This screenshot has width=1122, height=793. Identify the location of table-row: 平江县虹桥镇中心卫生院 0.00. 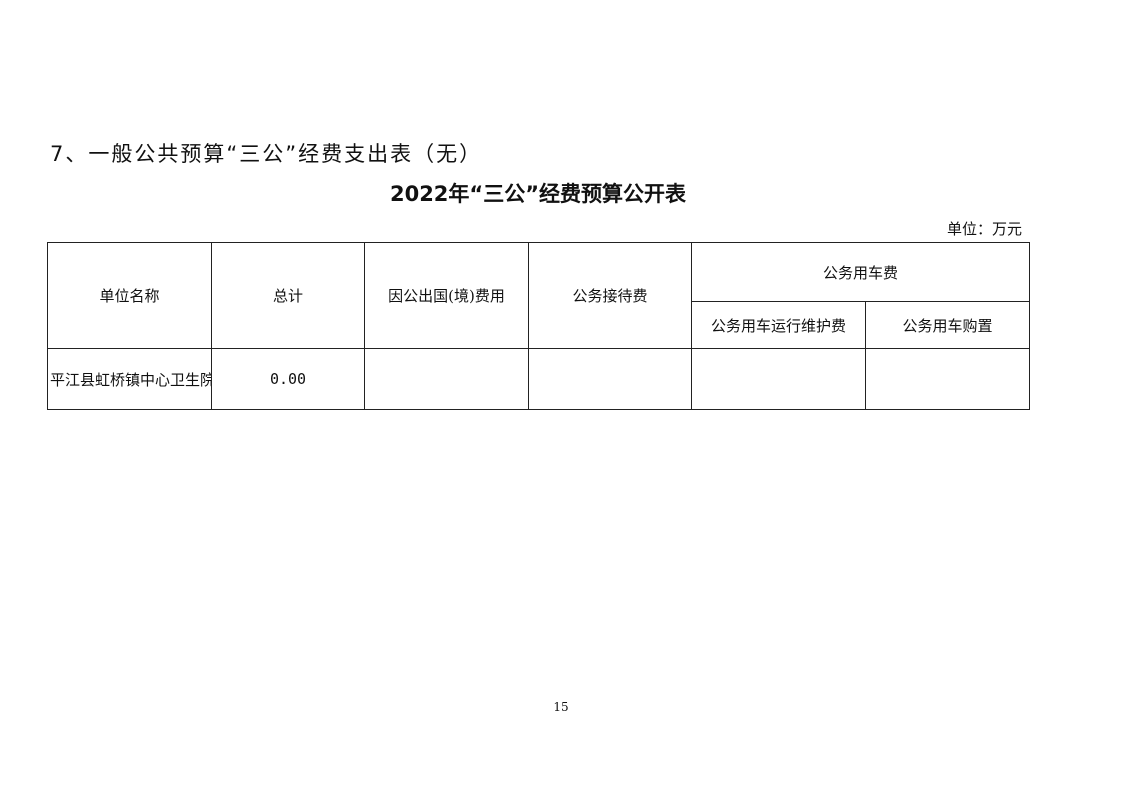
(539, 379).